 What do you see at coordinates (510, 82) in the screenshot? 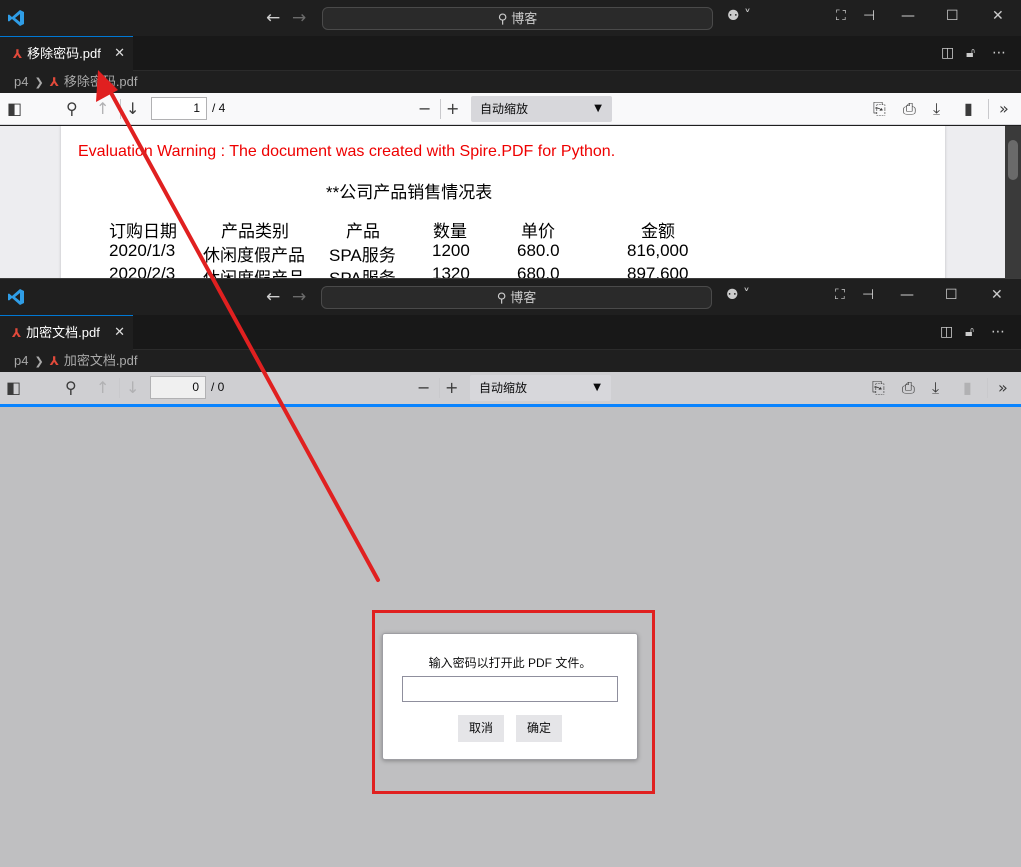
I see `breadcrumb: p4 ❯ ⅄ 移除密码.pdf` at bounding box center [510, 82].